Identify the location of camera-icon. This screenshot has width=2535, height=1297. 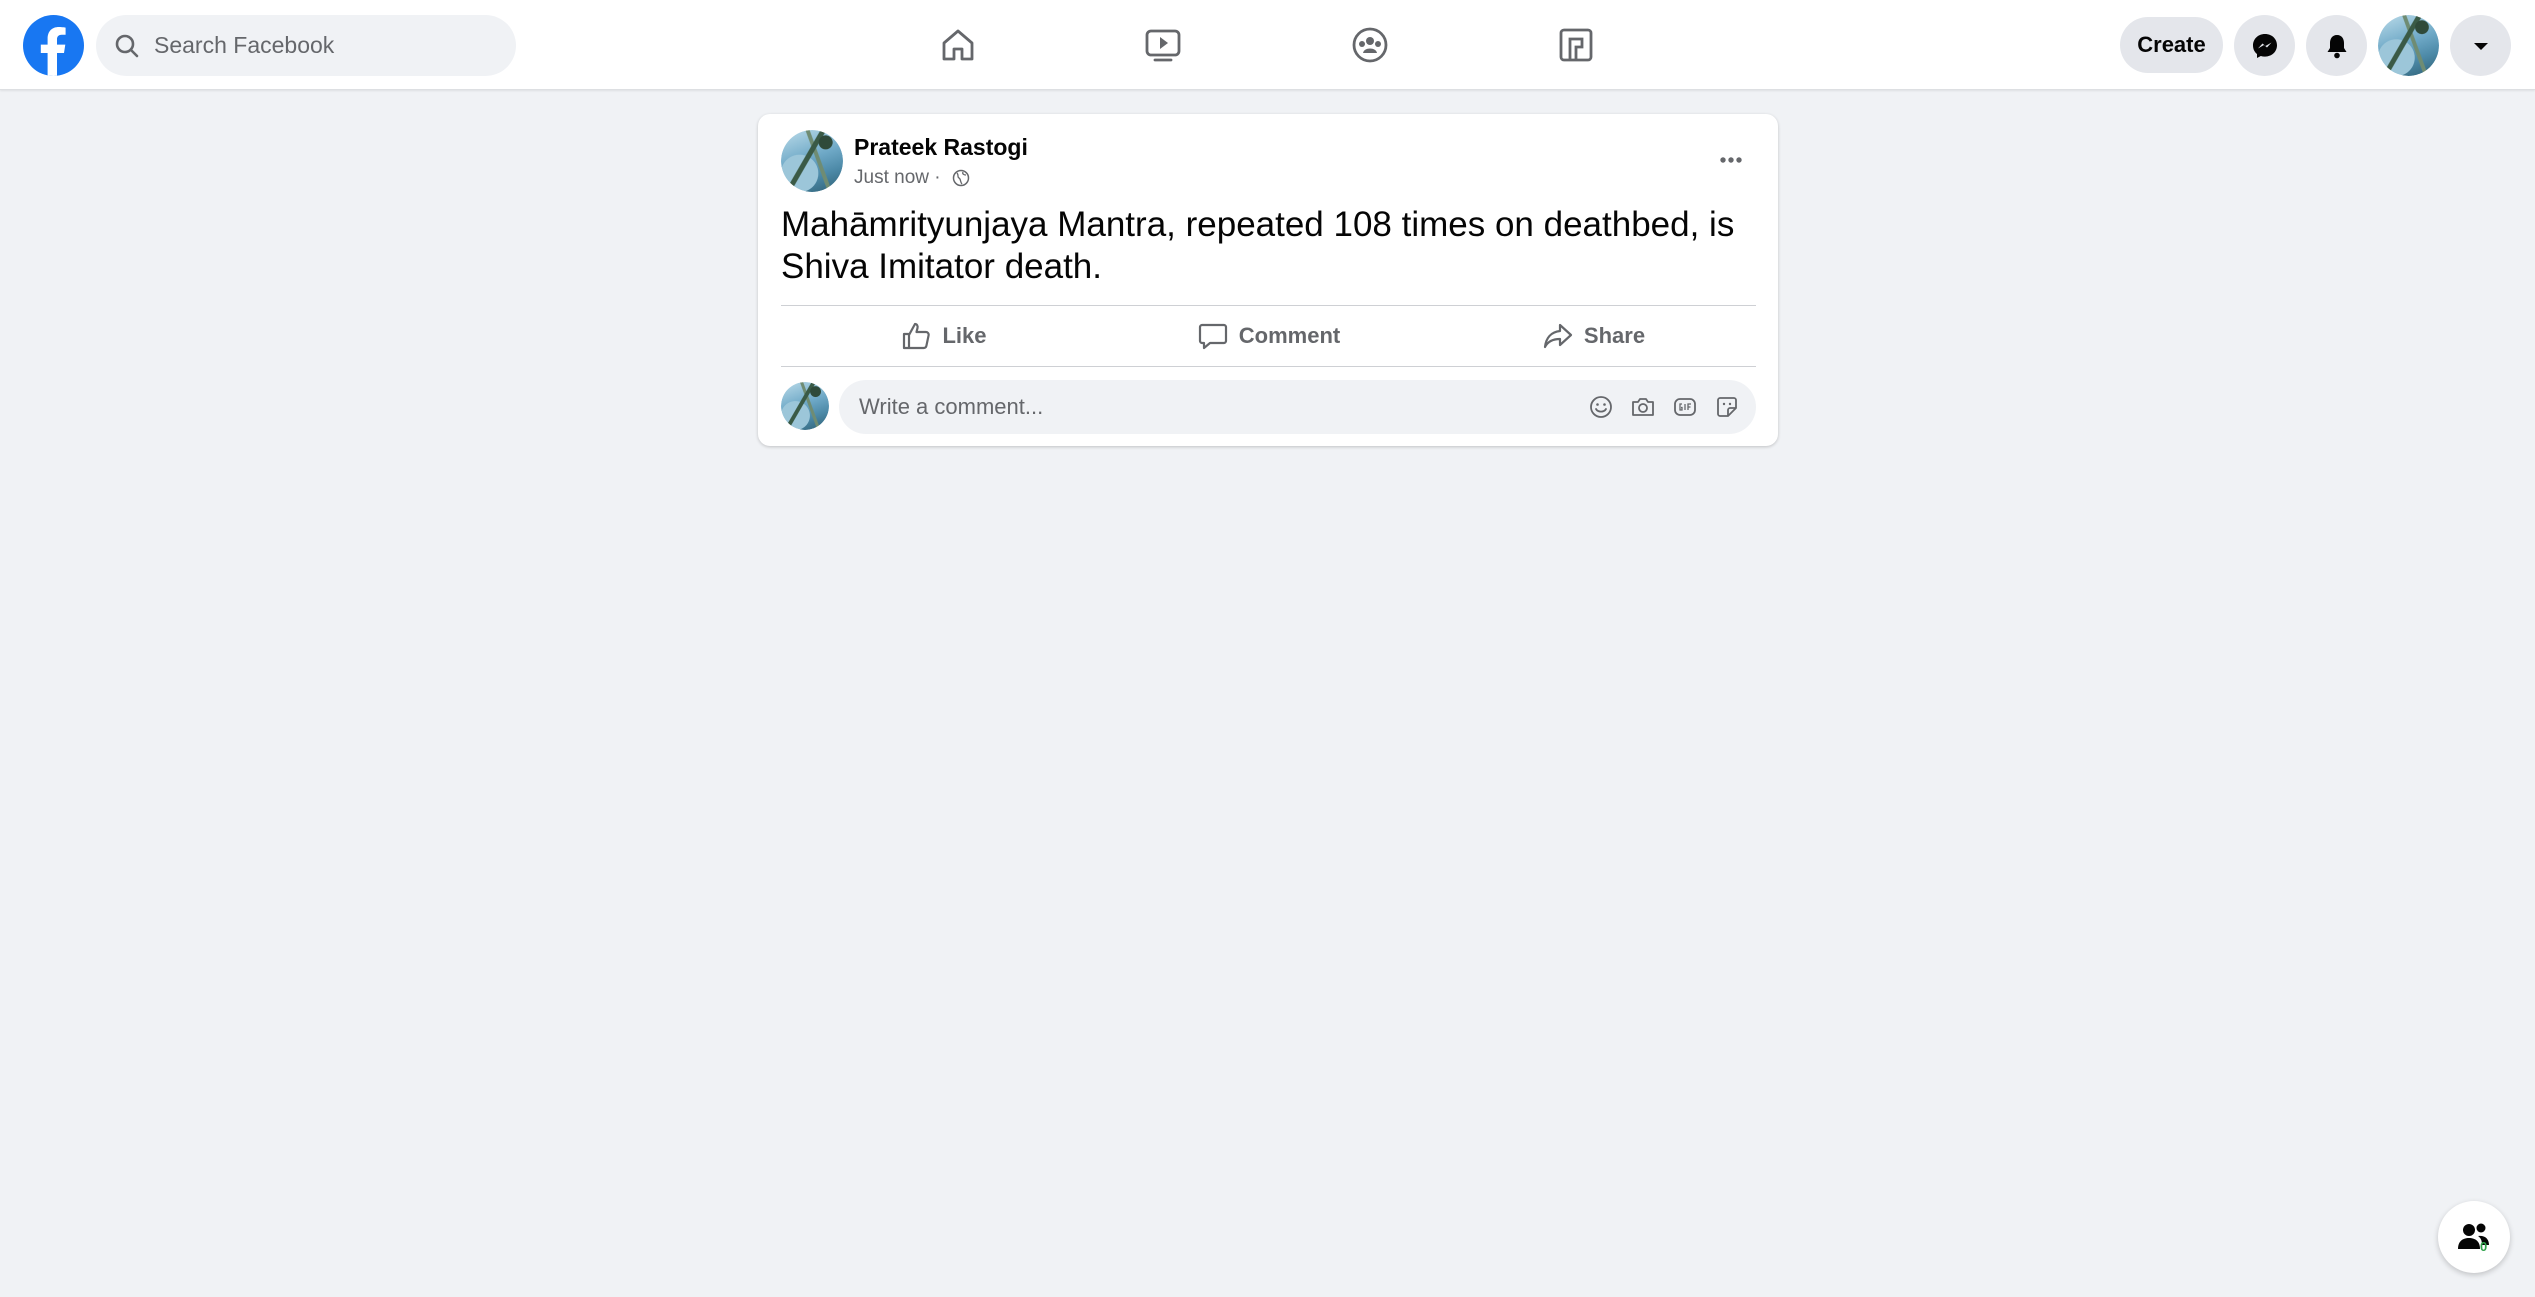
(1643, 407).